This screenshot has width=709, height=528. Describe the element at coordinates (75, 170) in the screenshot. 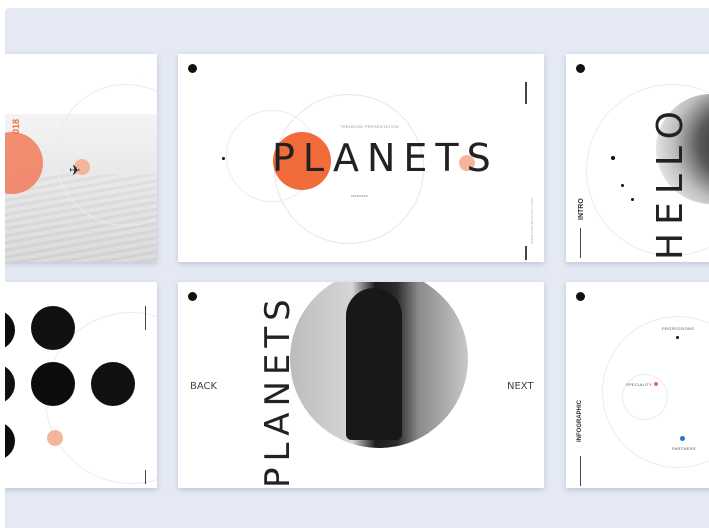

I see `surfer-figure: ✈` at that location.